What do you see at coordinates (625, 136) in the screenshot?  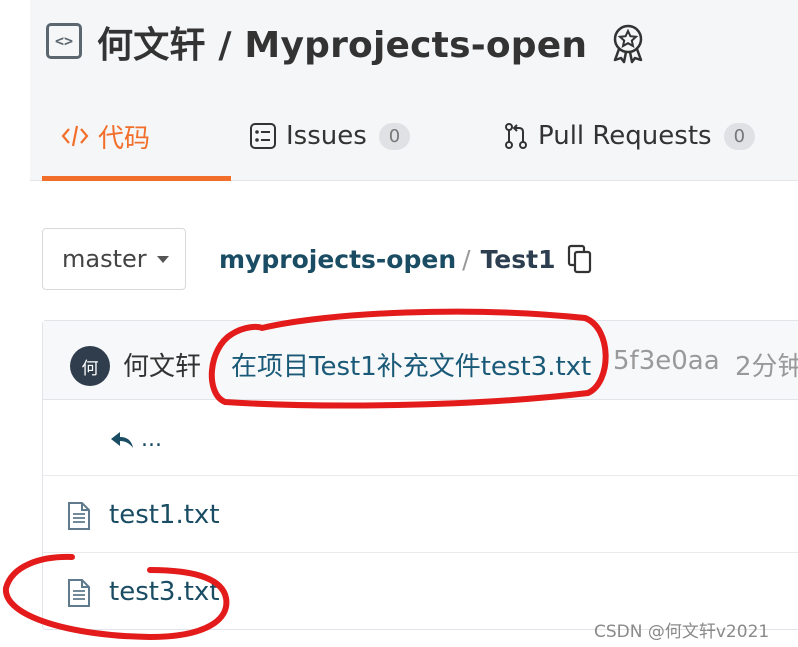 I see `tab-pull-requests-label: Pull Requests` at bounding box center [625, 136].